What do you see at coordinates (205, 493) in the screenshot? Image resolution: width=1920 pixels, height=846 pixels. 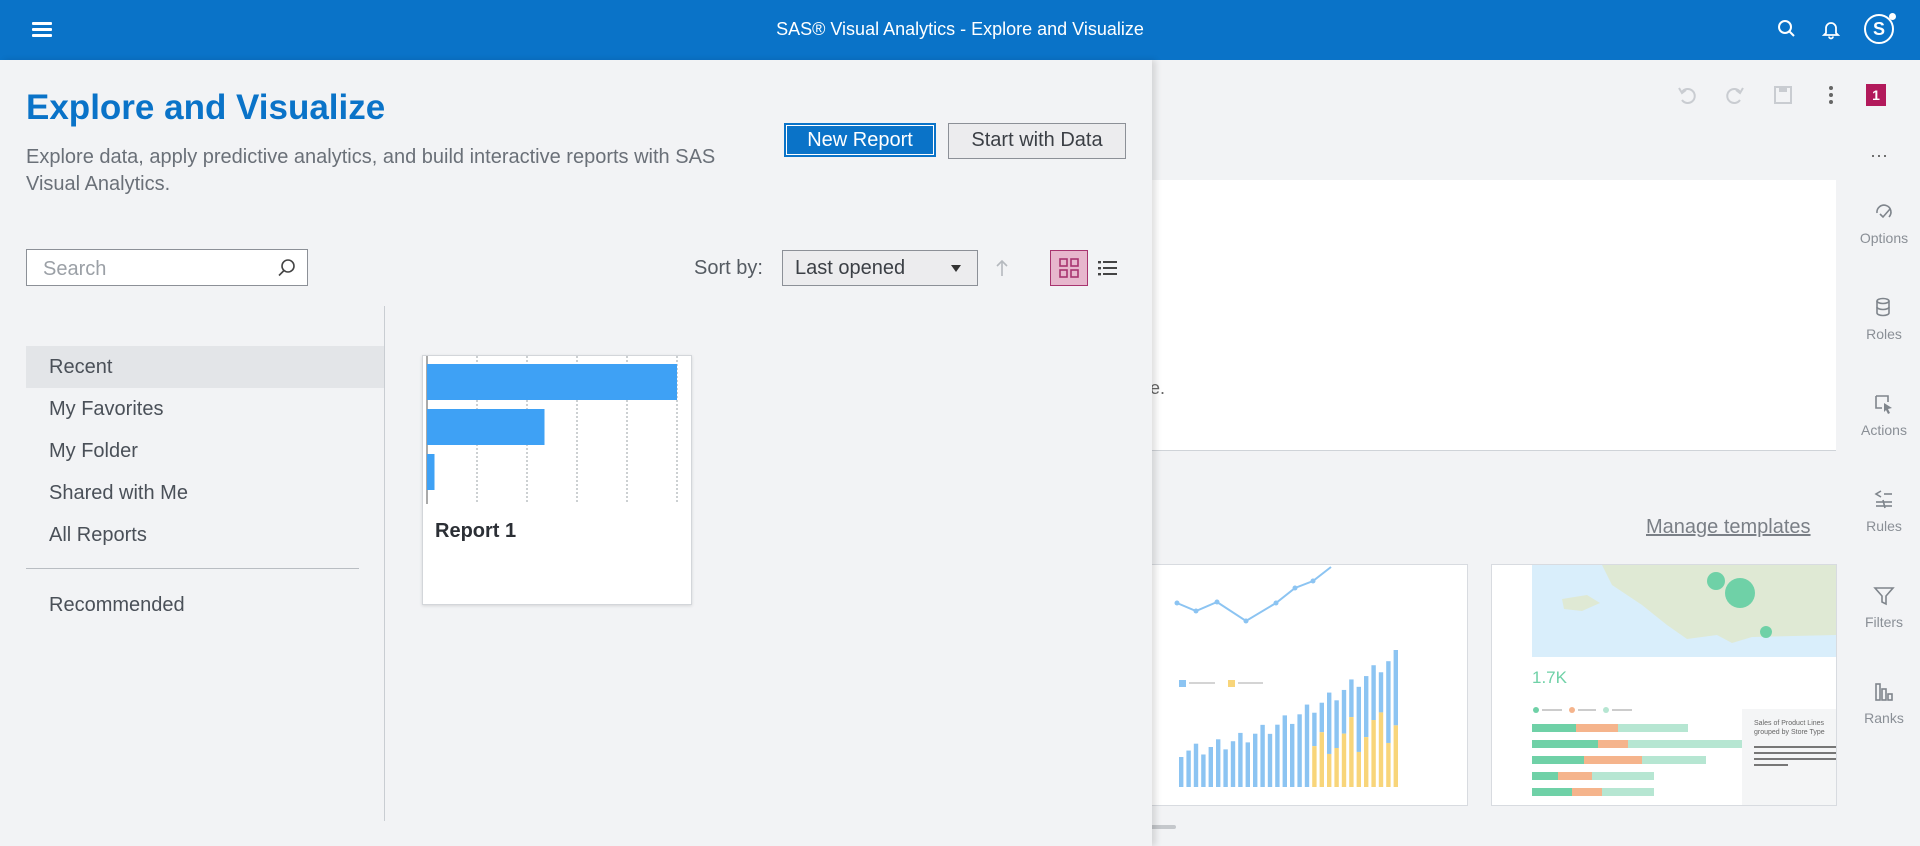 I see `nav-item-shared-with-me: Shared with Me` at bounding box center [205, 493].